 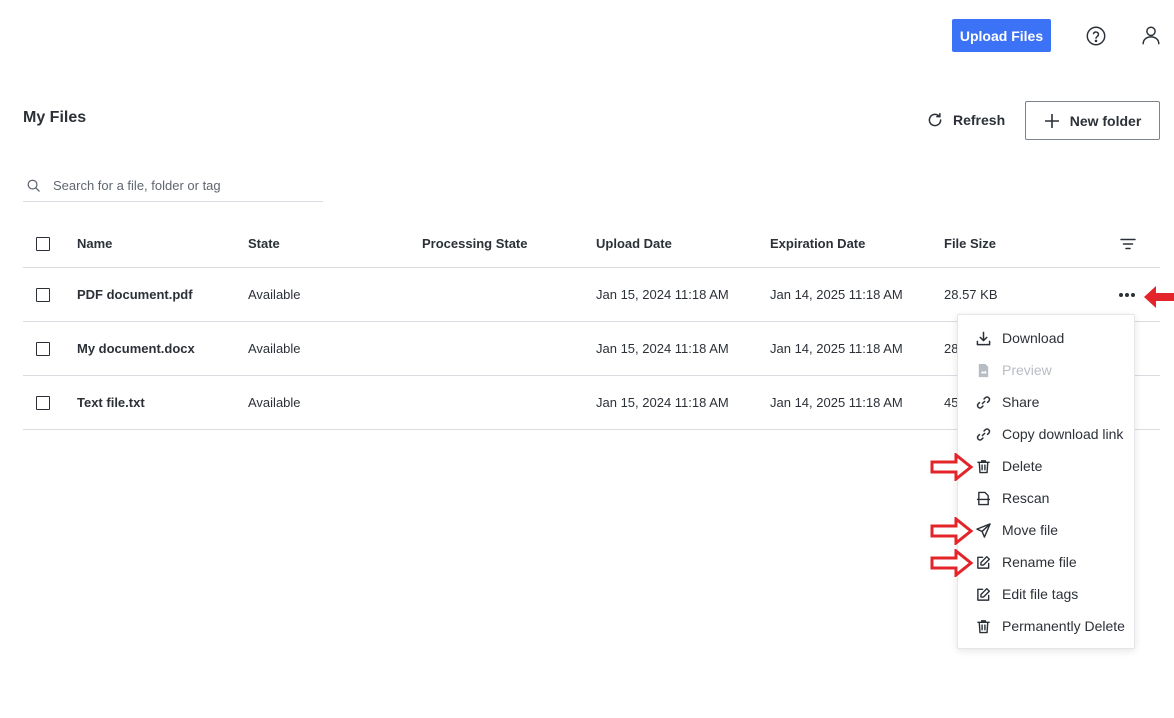 I want to click on file-preview-icon, so click(x=983, y=370).